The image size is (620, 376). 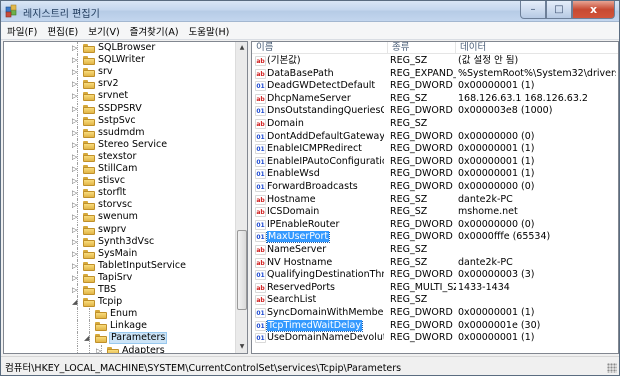 What do you see at coordinates (88, 326) in the screenshot?
I see `expand-arrow-icon` at bounding box center [88, 326].